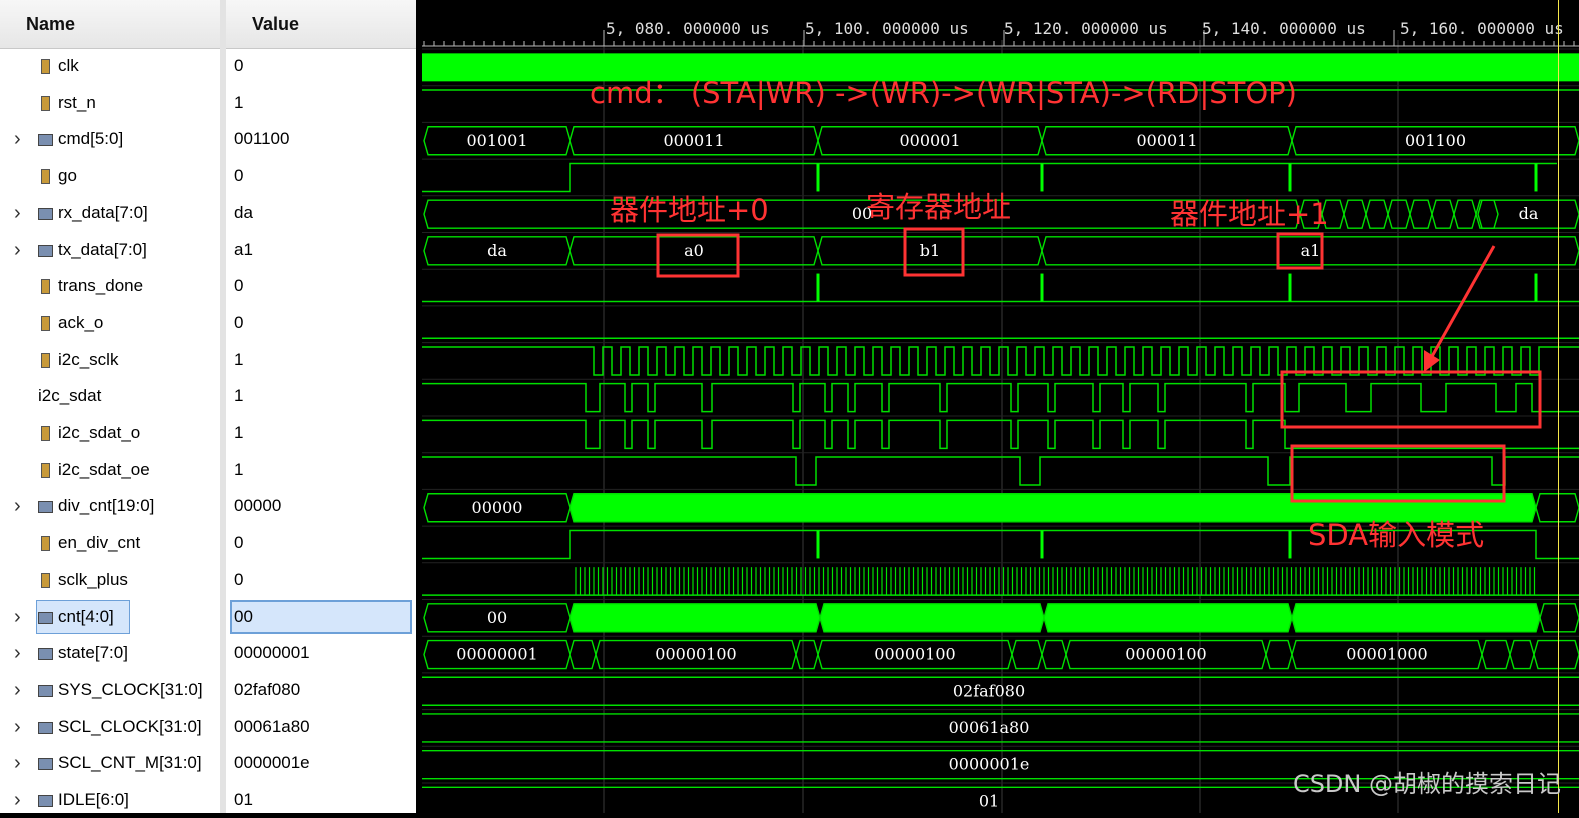 The height and width of the screenshot is (818, 1579). What do you see at coordinates (110, 763) in the screenshot?
I see `signal-row: › SCL_CNT_M[31:0]` at bounding box center [110, 763].